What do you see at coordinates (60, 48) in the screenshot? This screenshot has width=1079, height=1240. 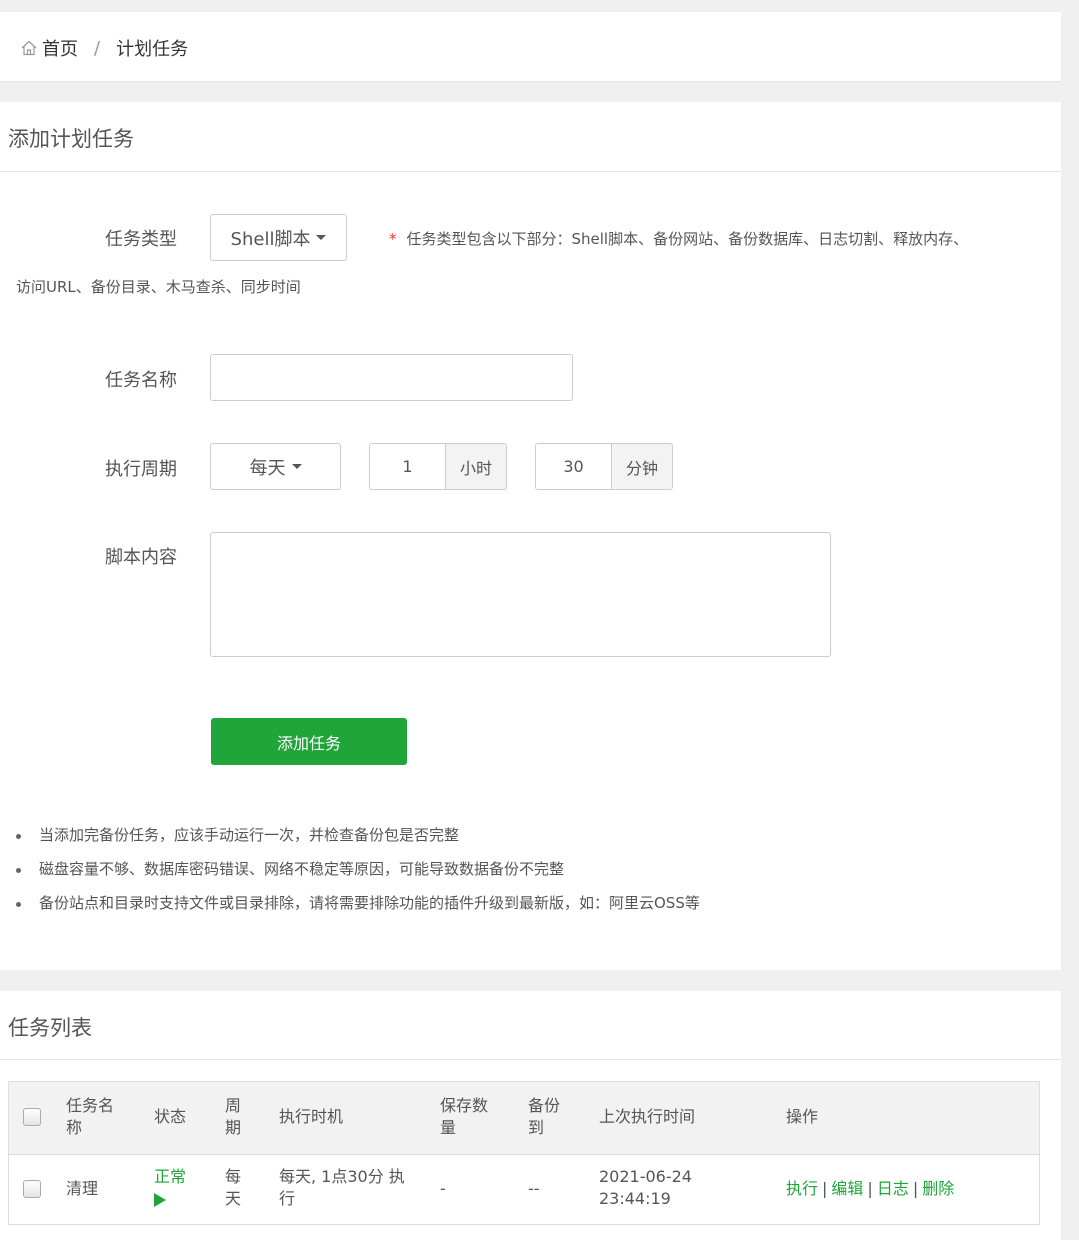 I see `breadcrumb-home-link: 首页` at bounding box center [60, 48].